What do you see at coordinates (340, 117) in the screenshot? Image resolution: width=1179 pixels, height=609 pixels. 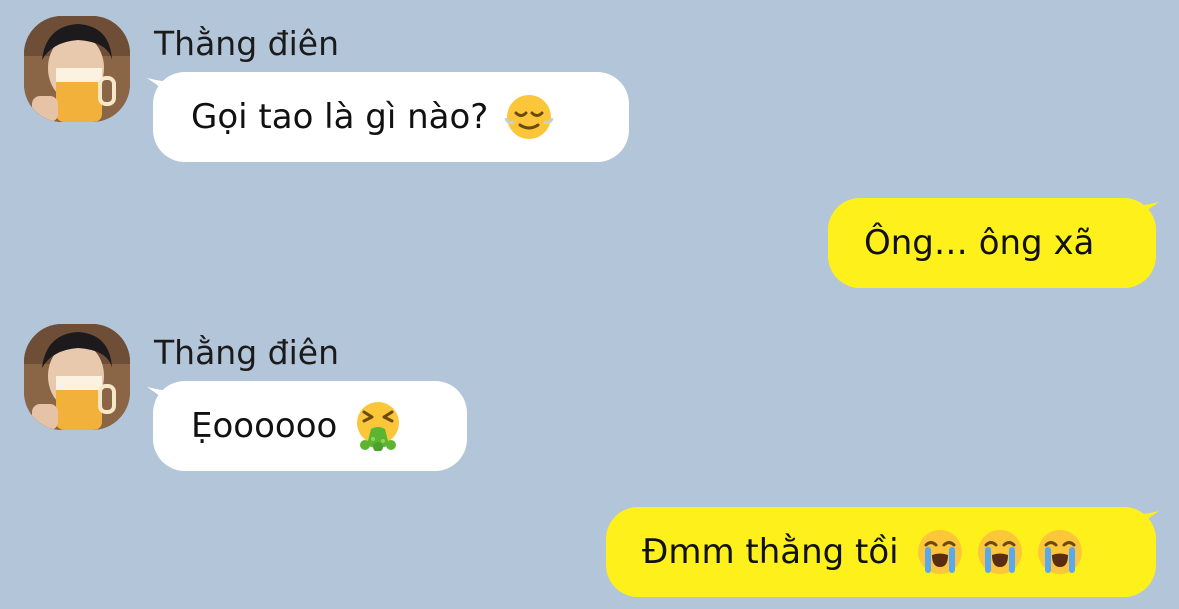 I see `message-text: Gọi tao là gì nào?` at bounding box center [340, 117].